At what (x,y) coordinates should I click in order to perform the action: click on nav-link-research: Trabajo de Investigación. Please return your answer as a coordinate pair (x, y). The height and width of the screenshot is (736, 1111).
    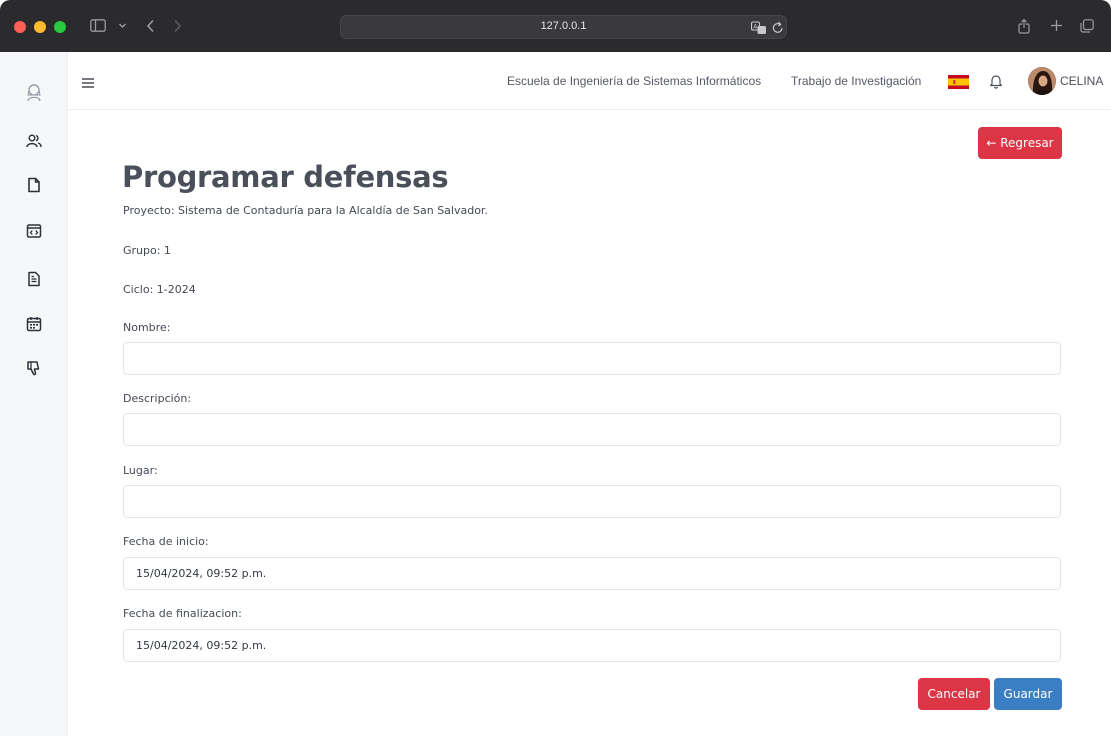
    Looking at the image, I should click on (856, 81).